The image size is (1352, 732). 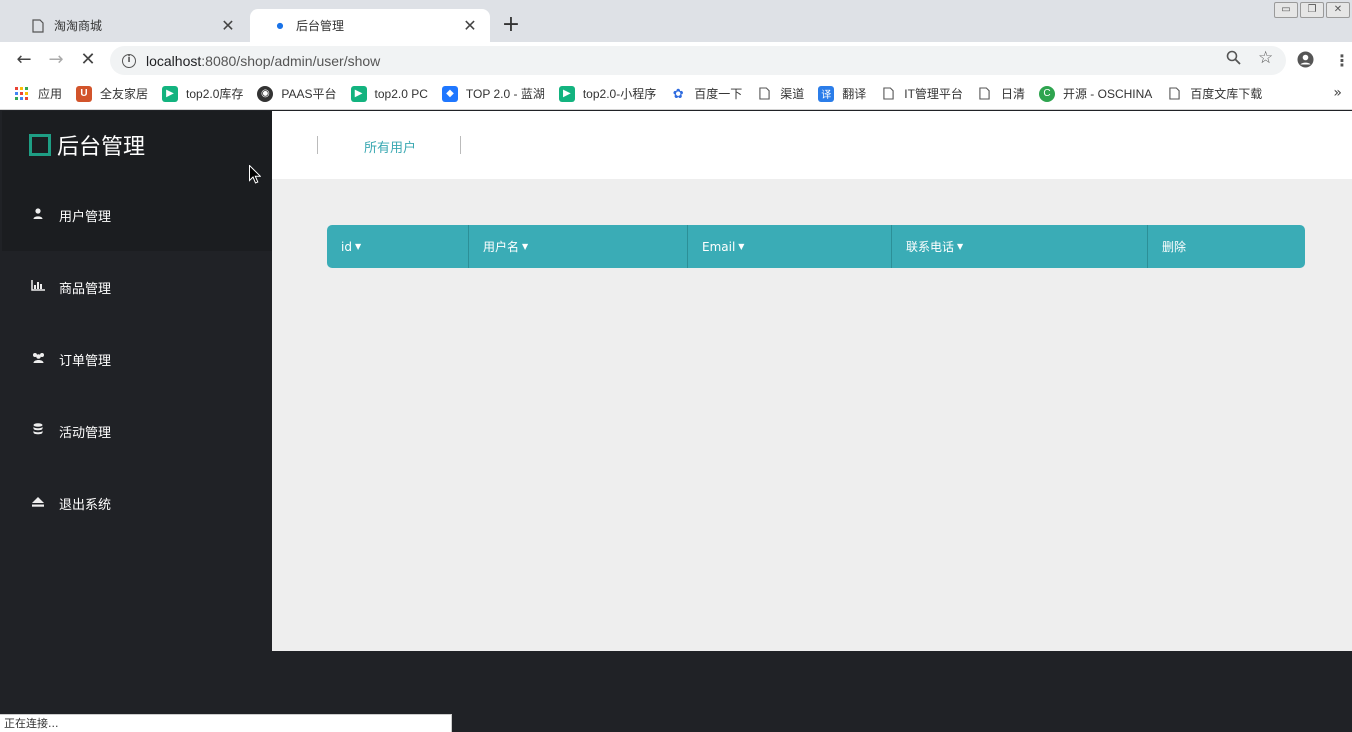 I want to click on sidebar-item-activities: 活动管理, so click(x=137, y=431).